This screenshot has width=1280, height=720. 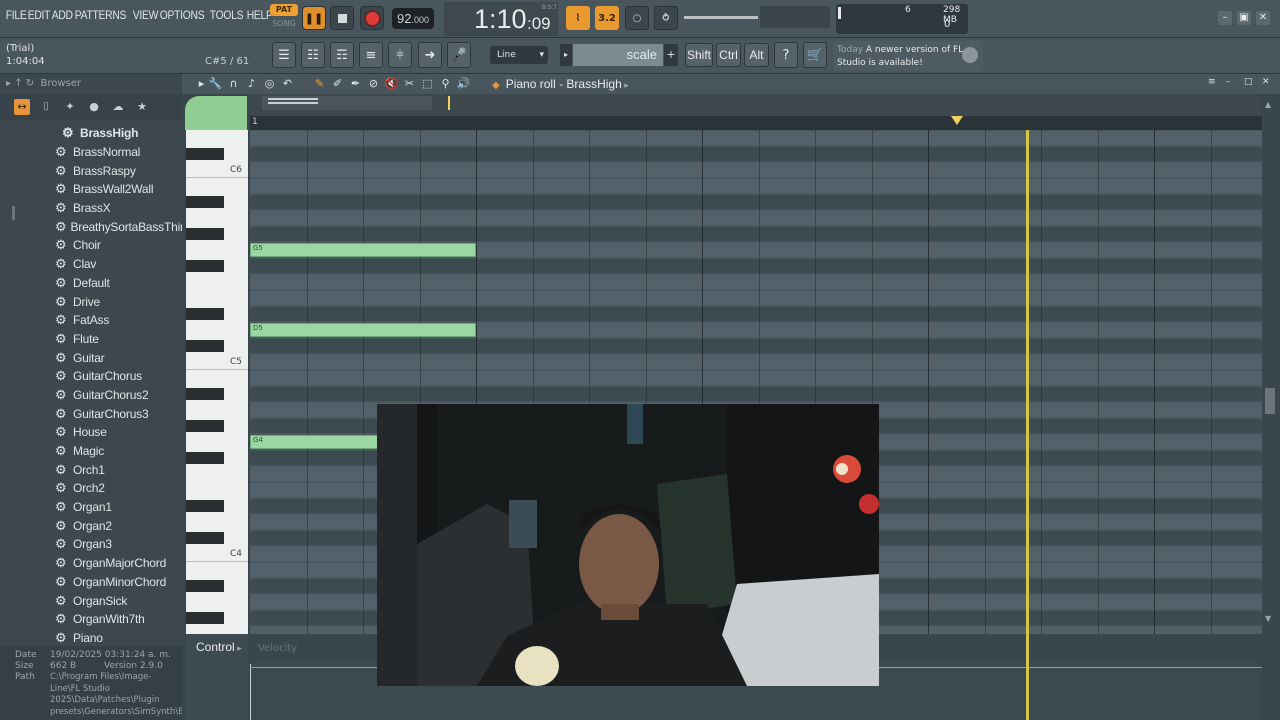 I want to click on wrench-icon: 🔧, so click(x=215, y=83).